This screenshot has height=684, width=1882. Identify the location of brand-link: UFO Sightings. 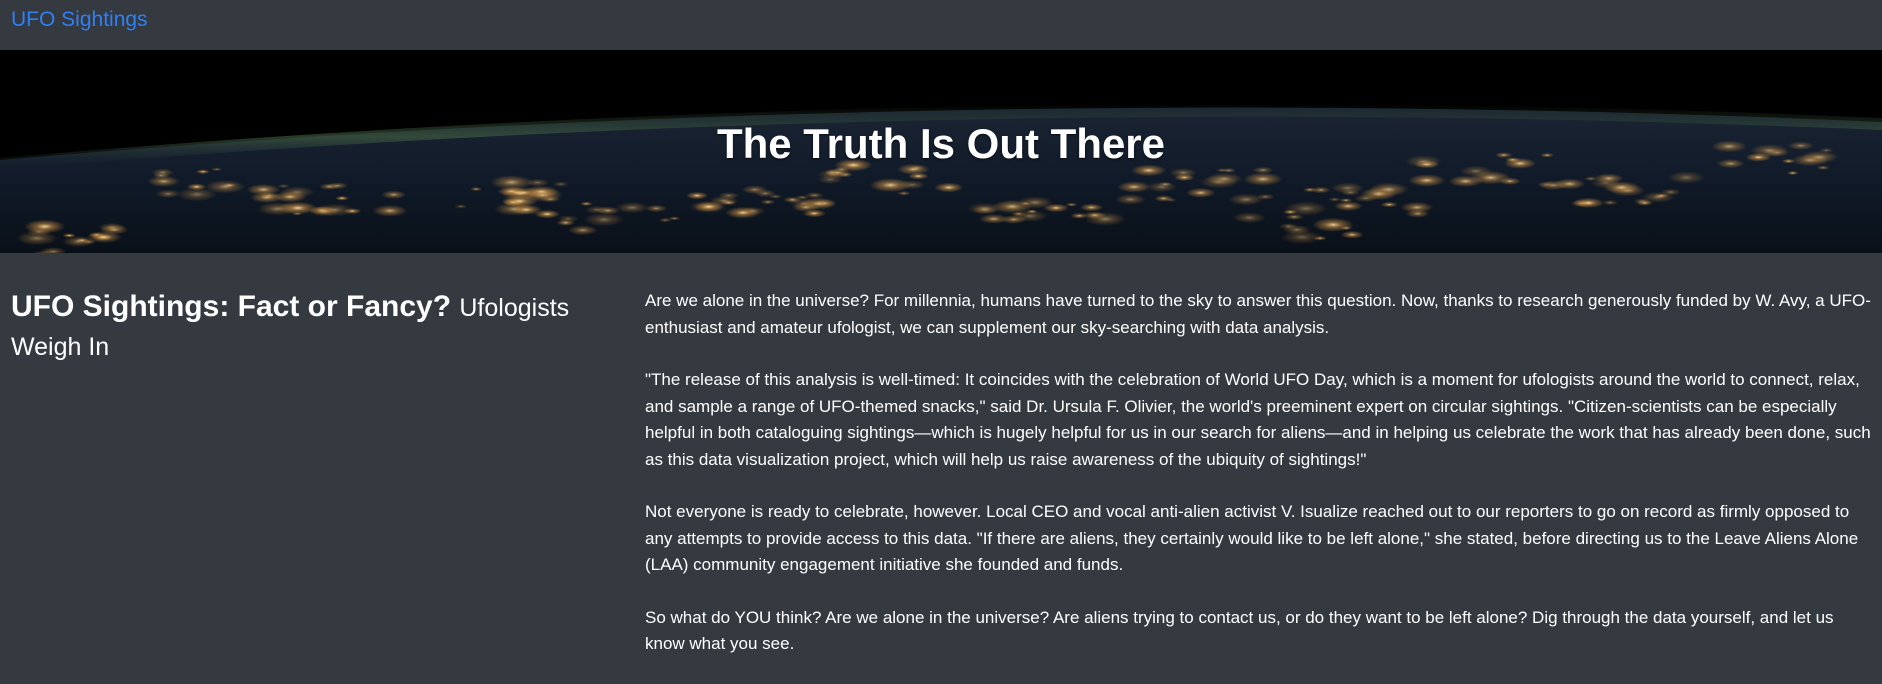
(79, 20).